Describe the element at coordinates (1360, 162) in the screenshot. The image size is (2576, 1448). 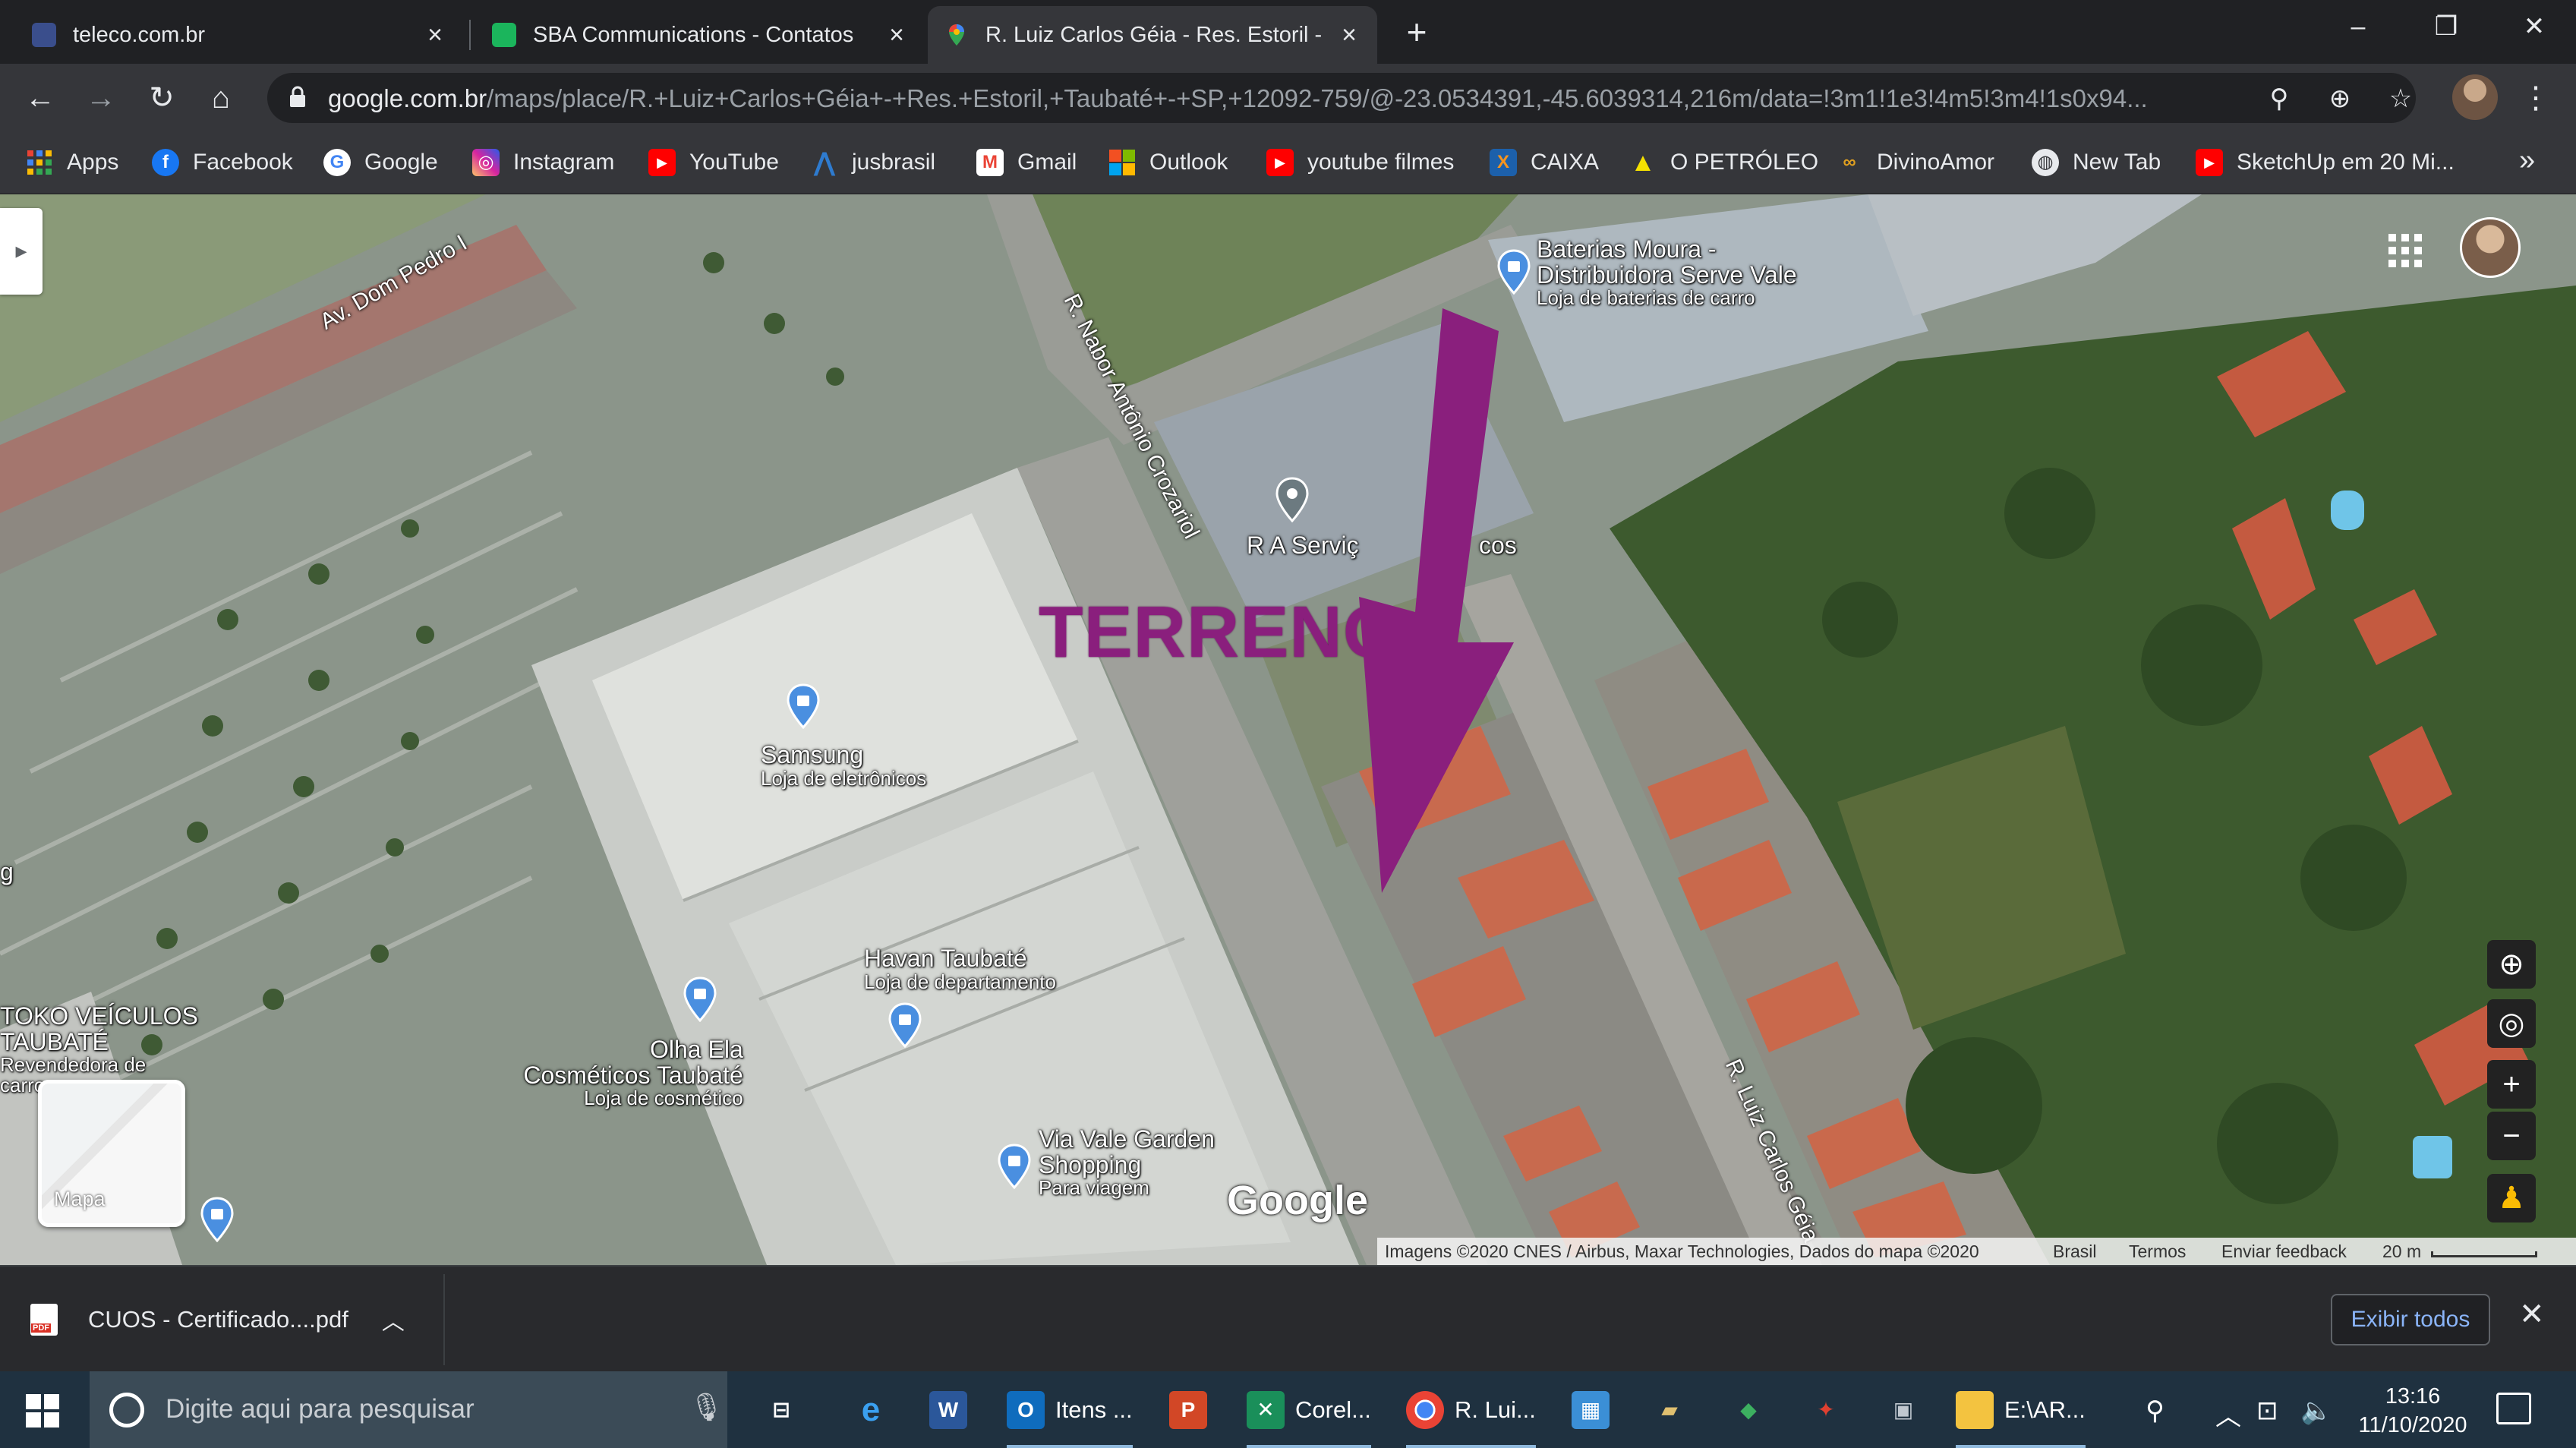
I see `bookmark-youtube-filmes: ▶ youtube filmes` at that location.